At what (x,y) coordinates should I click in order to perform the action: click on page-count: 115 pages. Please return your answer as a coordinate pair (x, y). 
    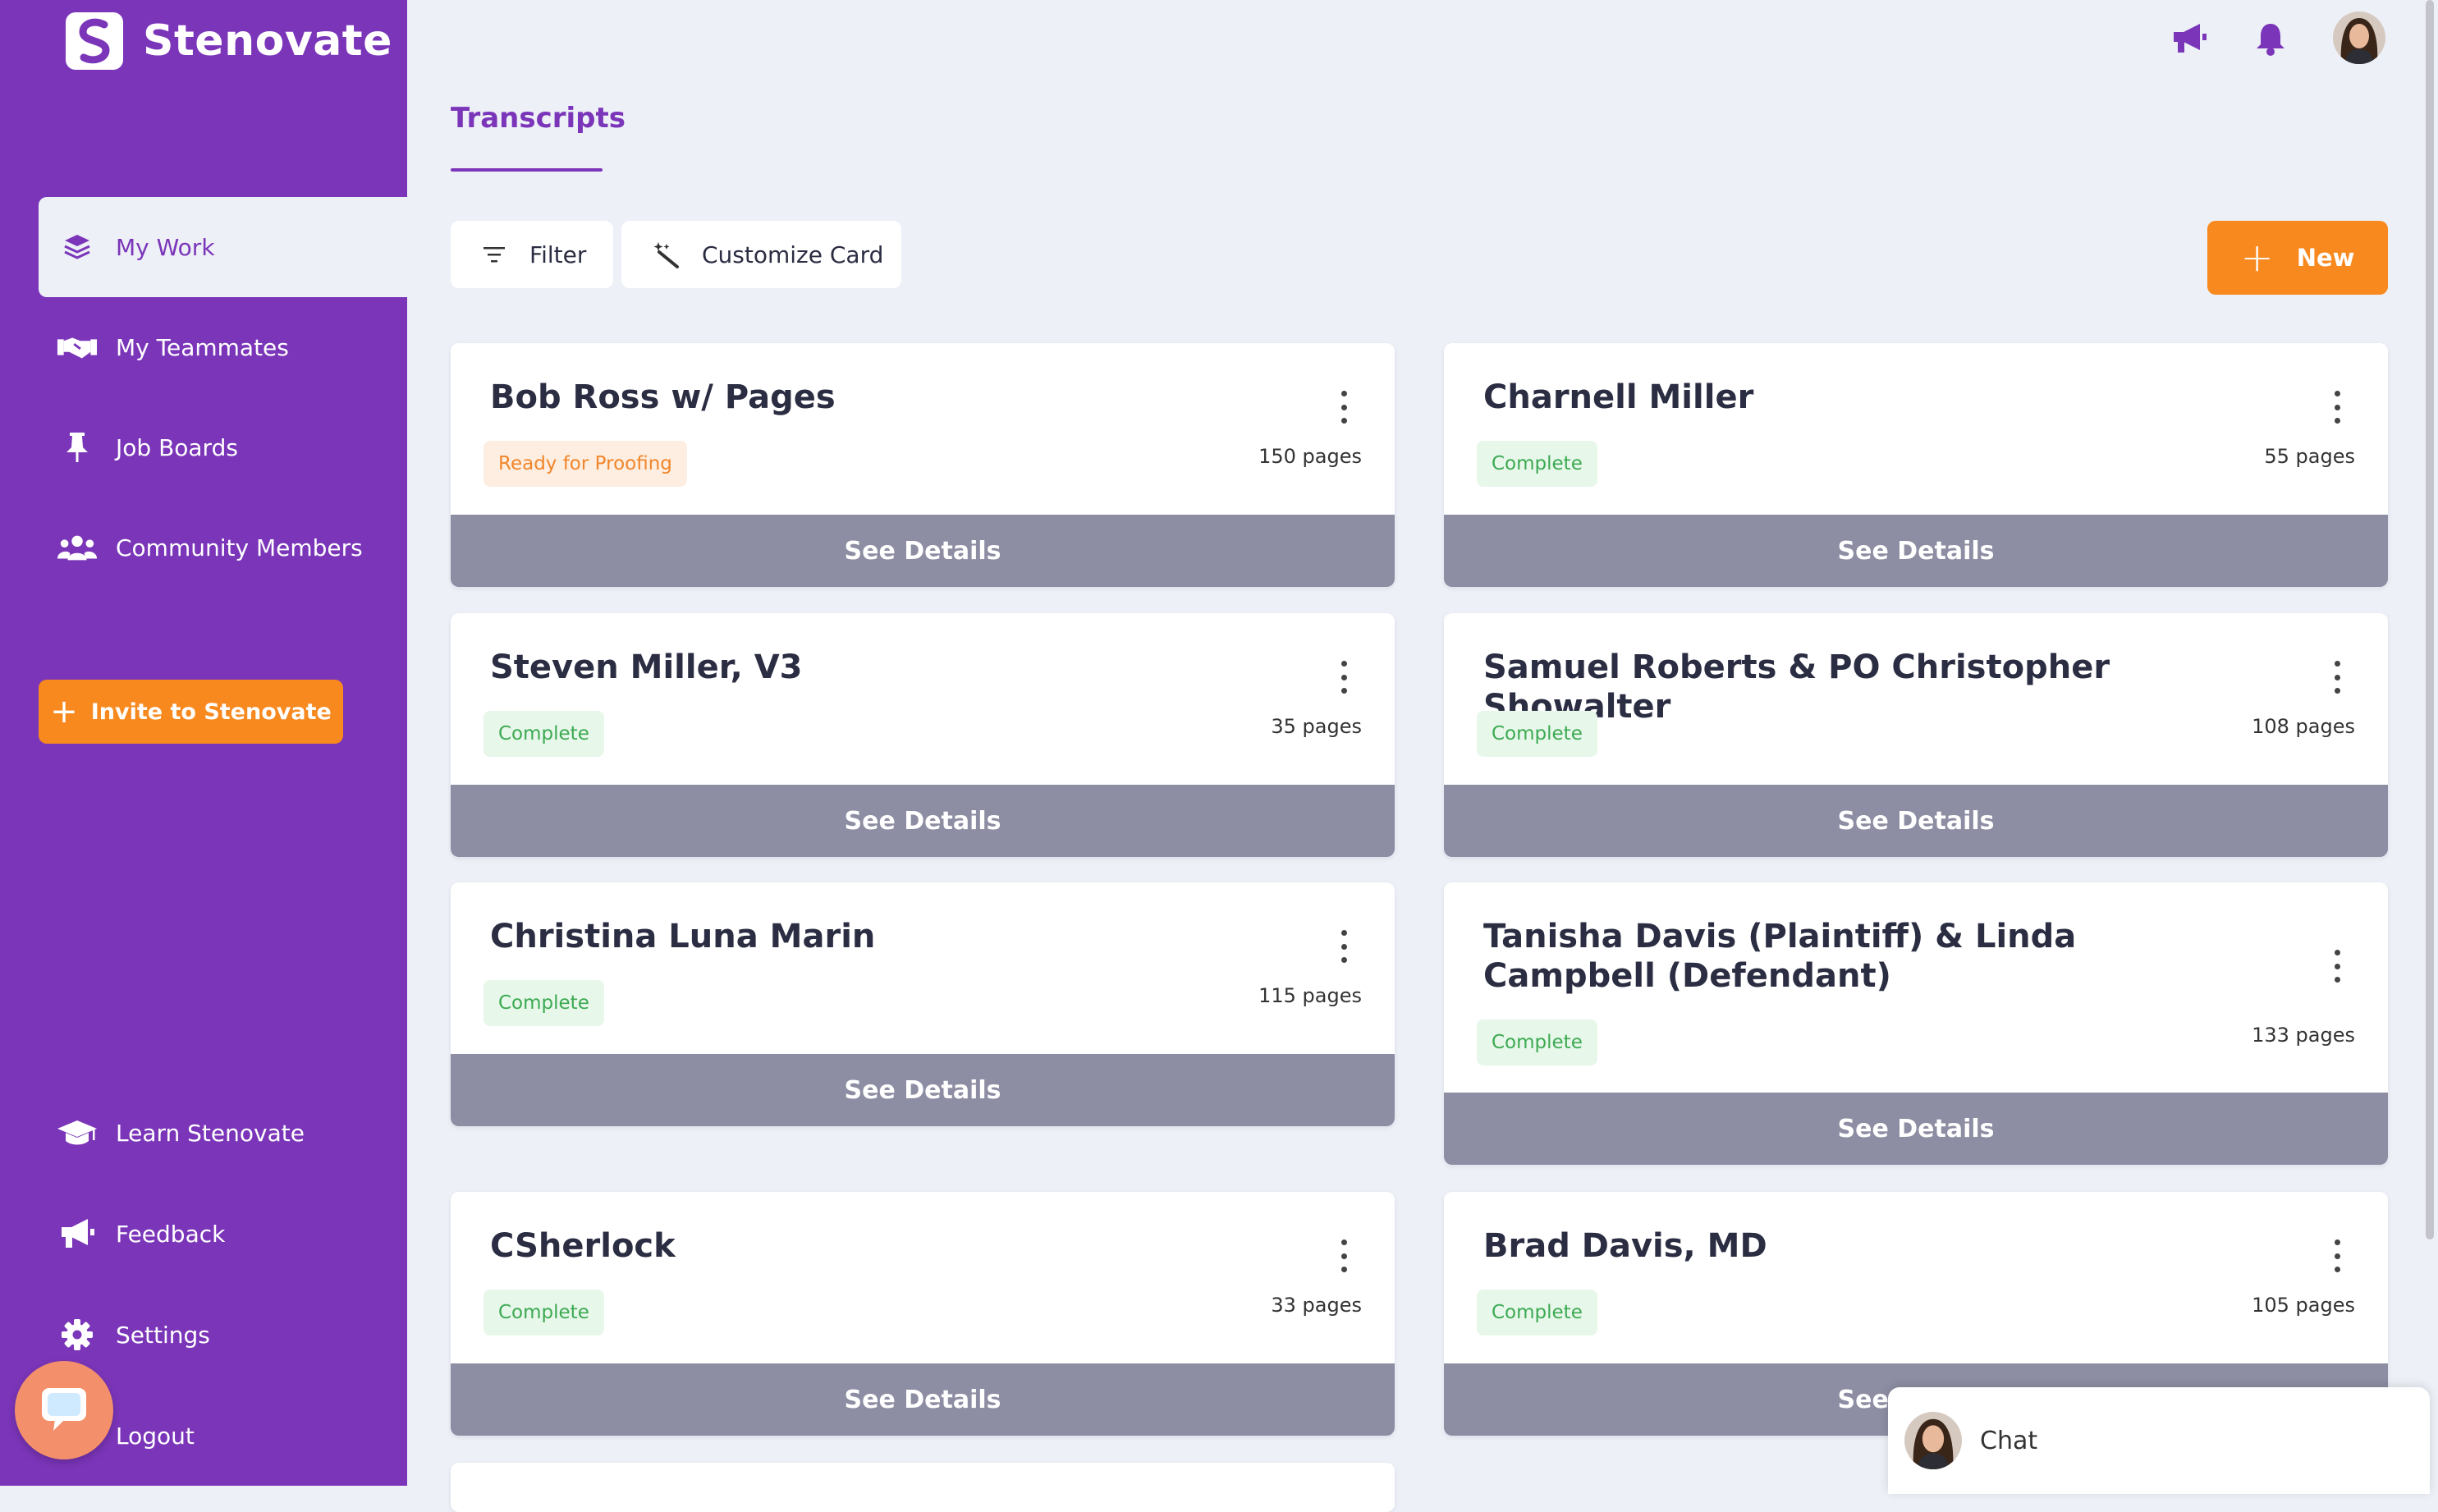
    Looking at the image, I should click on (1310, 995).